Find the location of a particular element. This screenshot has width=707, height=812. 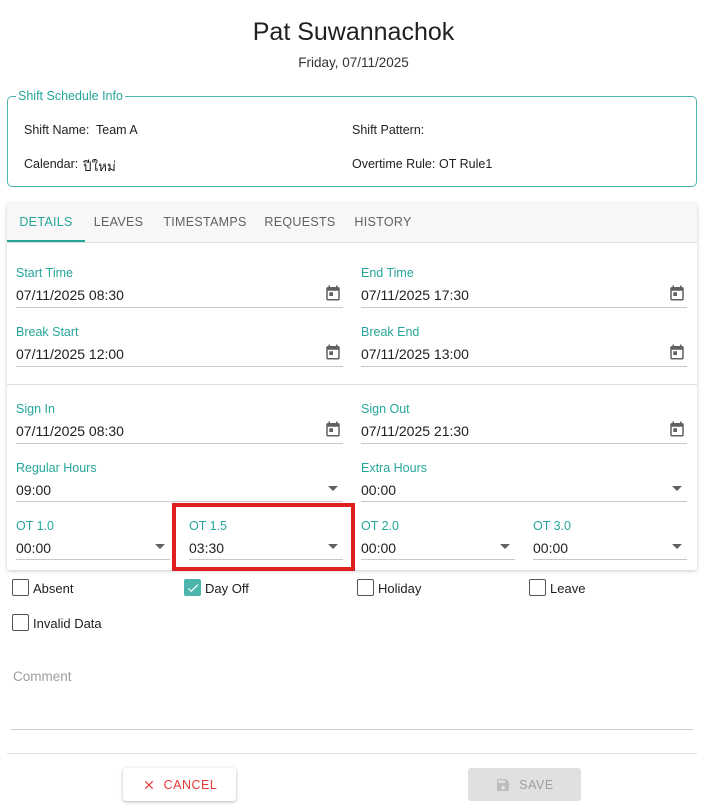

ot-1-0-select: 00:00 is located at coordinates (33, 548).